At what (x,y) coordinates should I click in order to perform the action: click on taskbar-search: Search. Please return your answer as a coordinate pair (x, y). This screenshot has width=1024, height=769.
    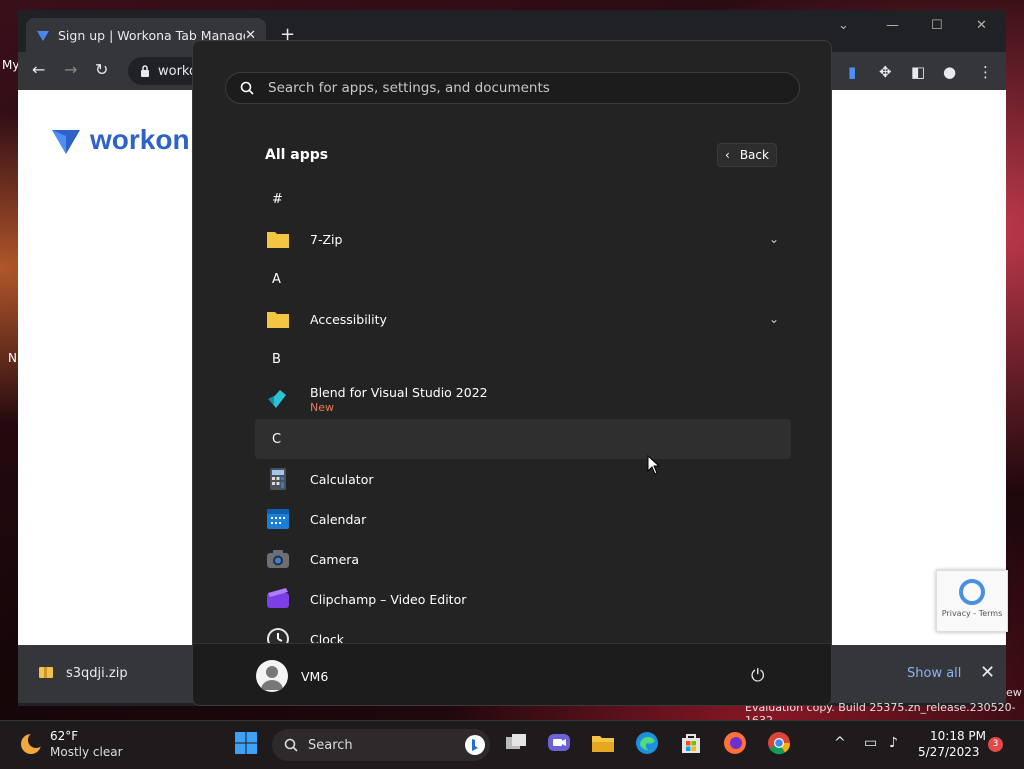
    Looking at the image, I should click on (381, 745).